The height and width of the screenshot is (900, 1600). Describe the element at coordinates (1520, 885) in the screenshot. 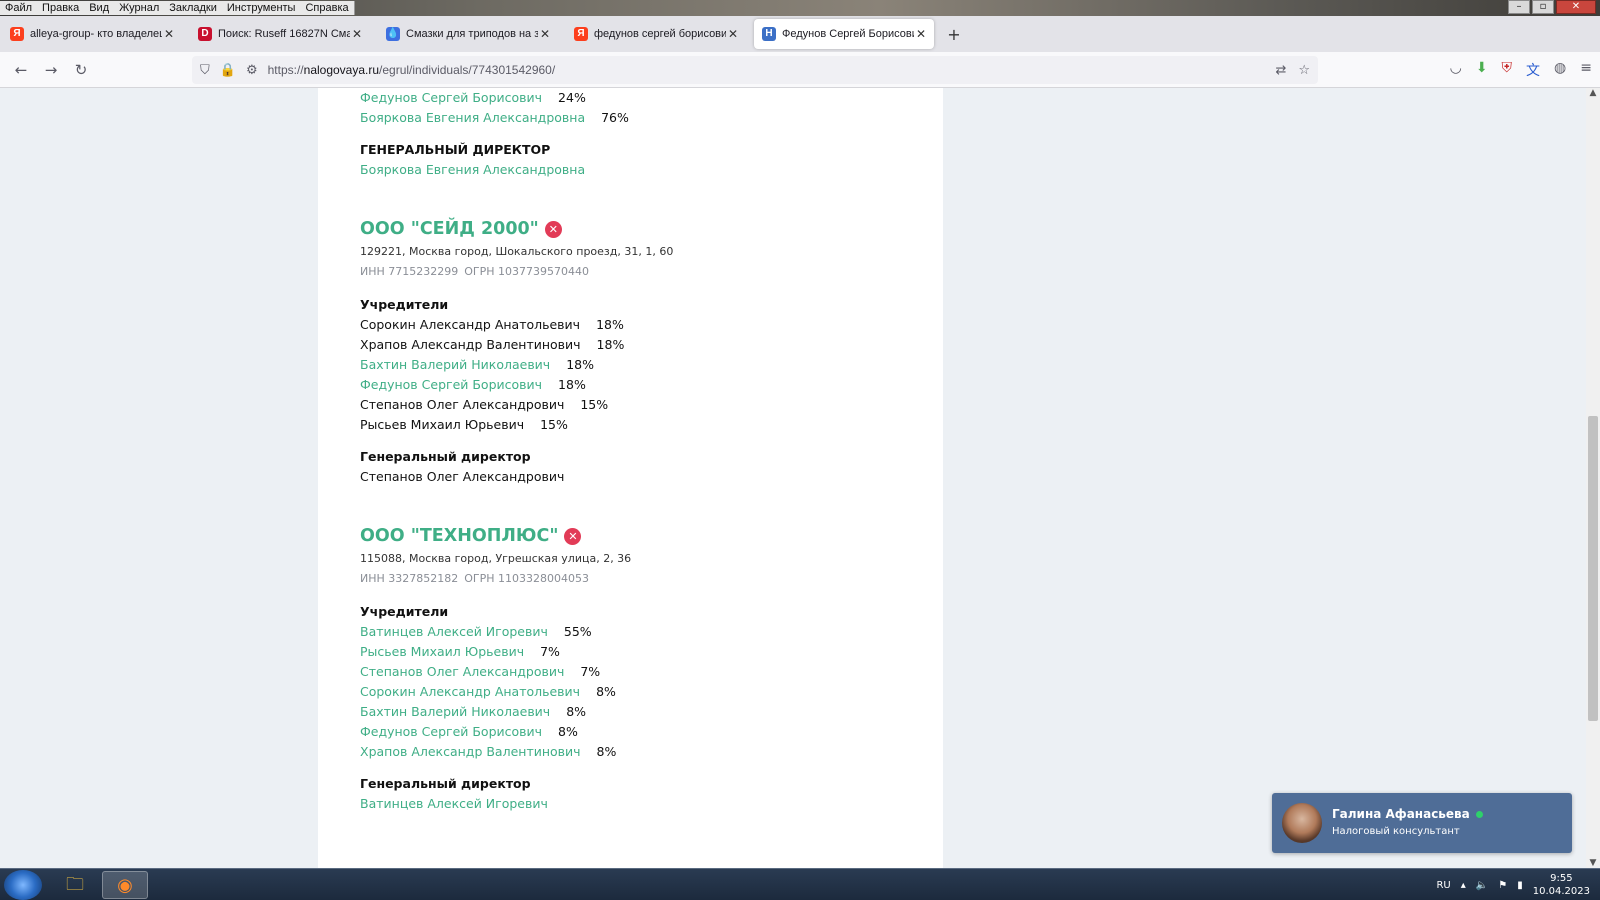

I see `signal-icon: ▮` at that location.